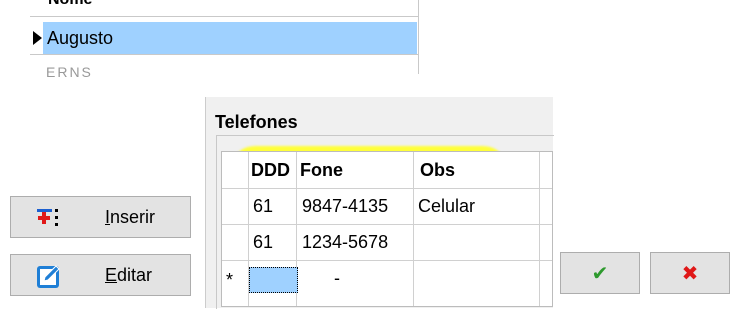 The width and height of the screenshot is (735, 309). What do you see at coordinates (80, 38) in the screenshot?
I see `names-grid-cell-text: Augusto` at bounding box center [80, 38].